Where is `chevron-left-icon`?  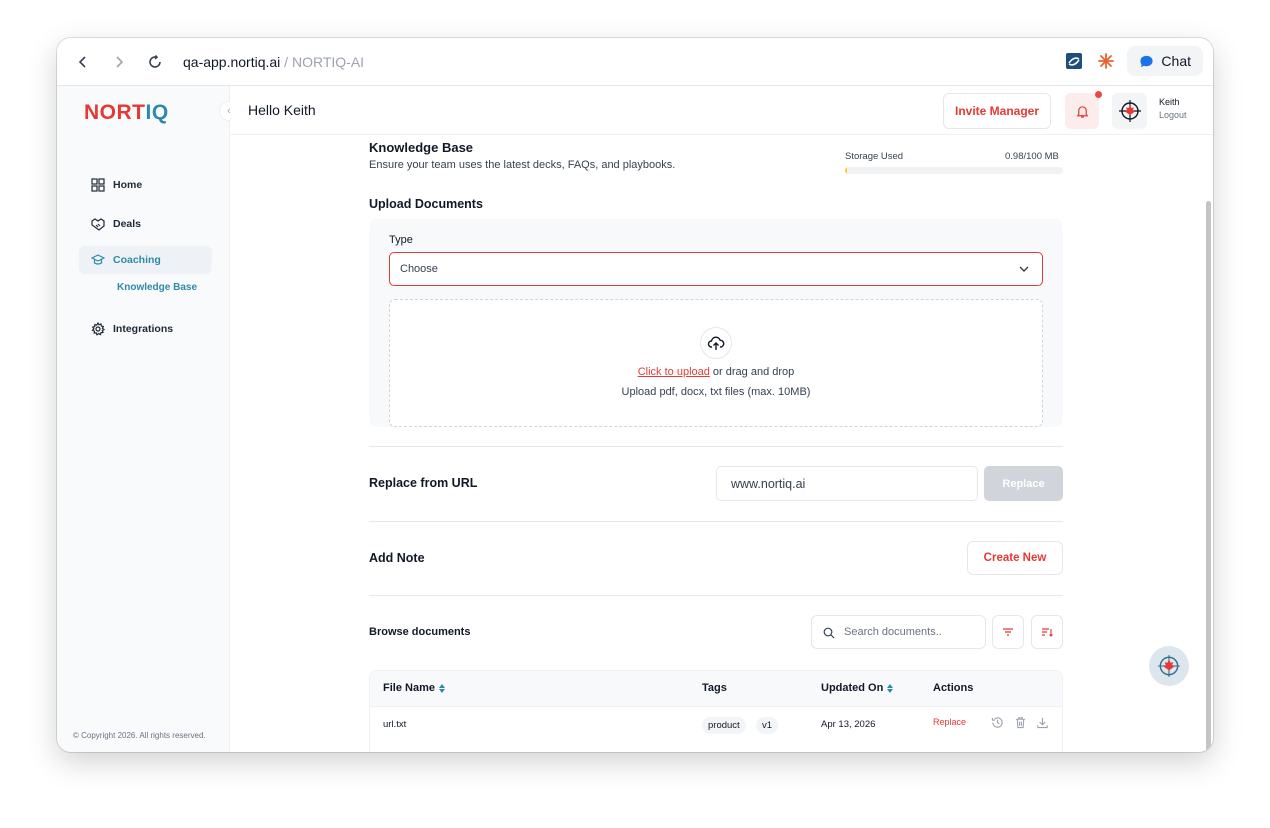 chevron-left-icon is located at coordinates (82, 61).